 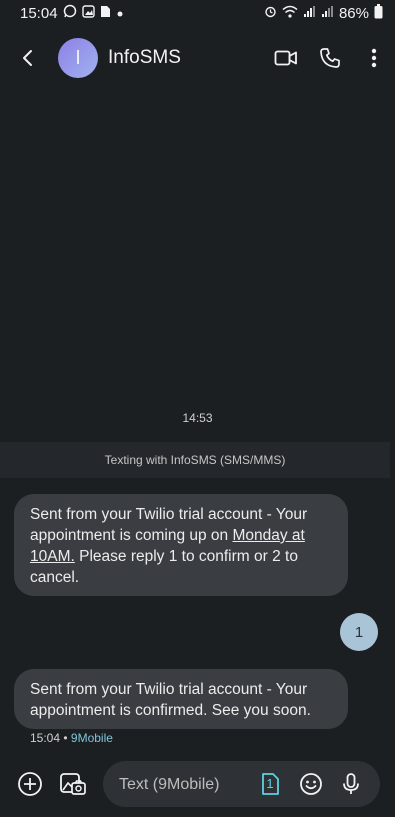 I want to click on message-input, so click(x=184, y=785).